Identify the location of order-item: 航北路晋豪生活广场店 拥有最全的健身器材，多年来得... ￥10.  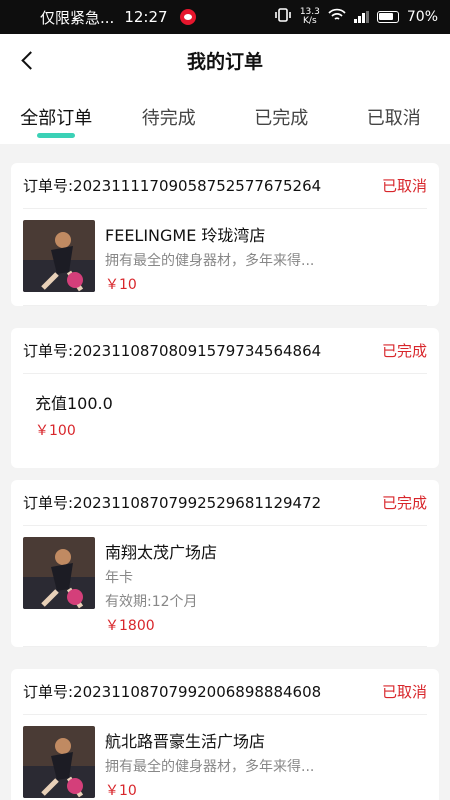
(225, 757).